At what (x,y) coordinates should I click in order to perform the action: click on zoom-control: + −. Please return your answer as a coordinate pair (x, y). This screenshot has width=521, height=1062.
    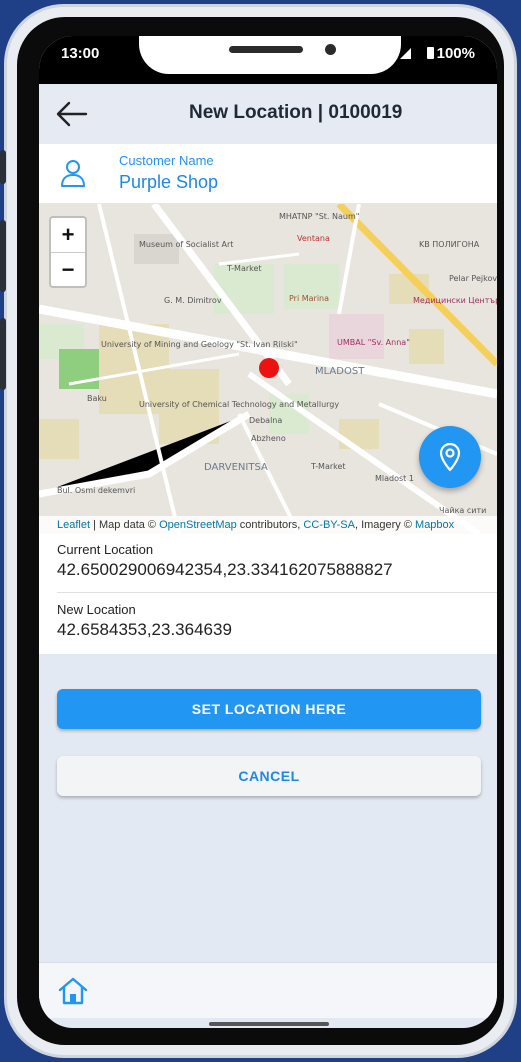
    Looking at the image, I should click on (68, 252).